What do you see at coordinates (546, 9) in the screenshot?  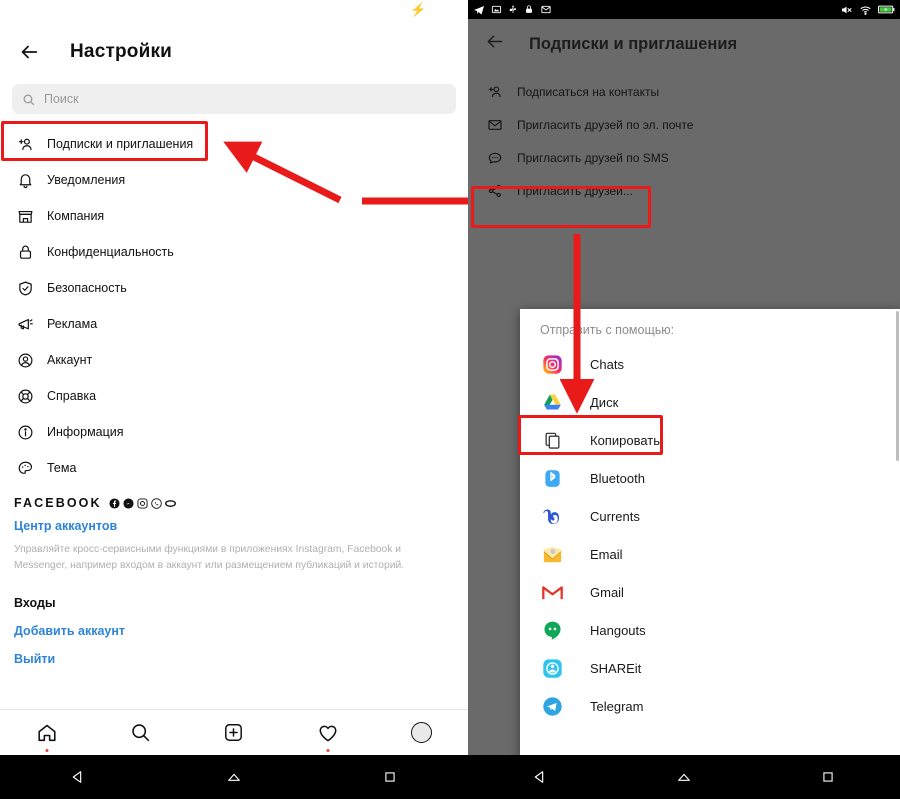 I see `mail-icon` at bounding box center [546, 9].